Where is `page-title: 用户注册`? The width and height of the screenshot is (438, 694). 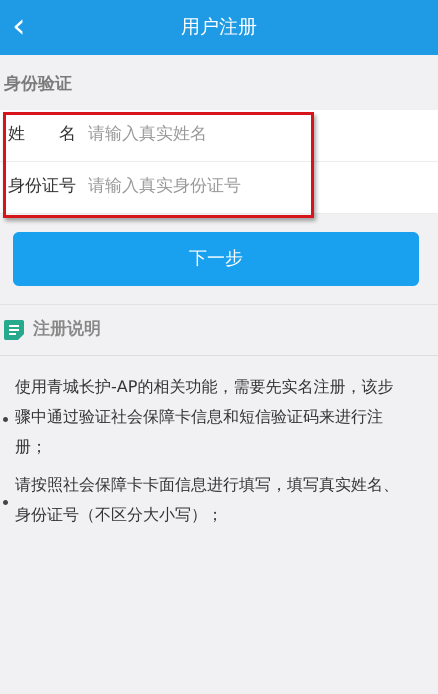
page-title: 用户注册 is located at coordinates (219, 27).